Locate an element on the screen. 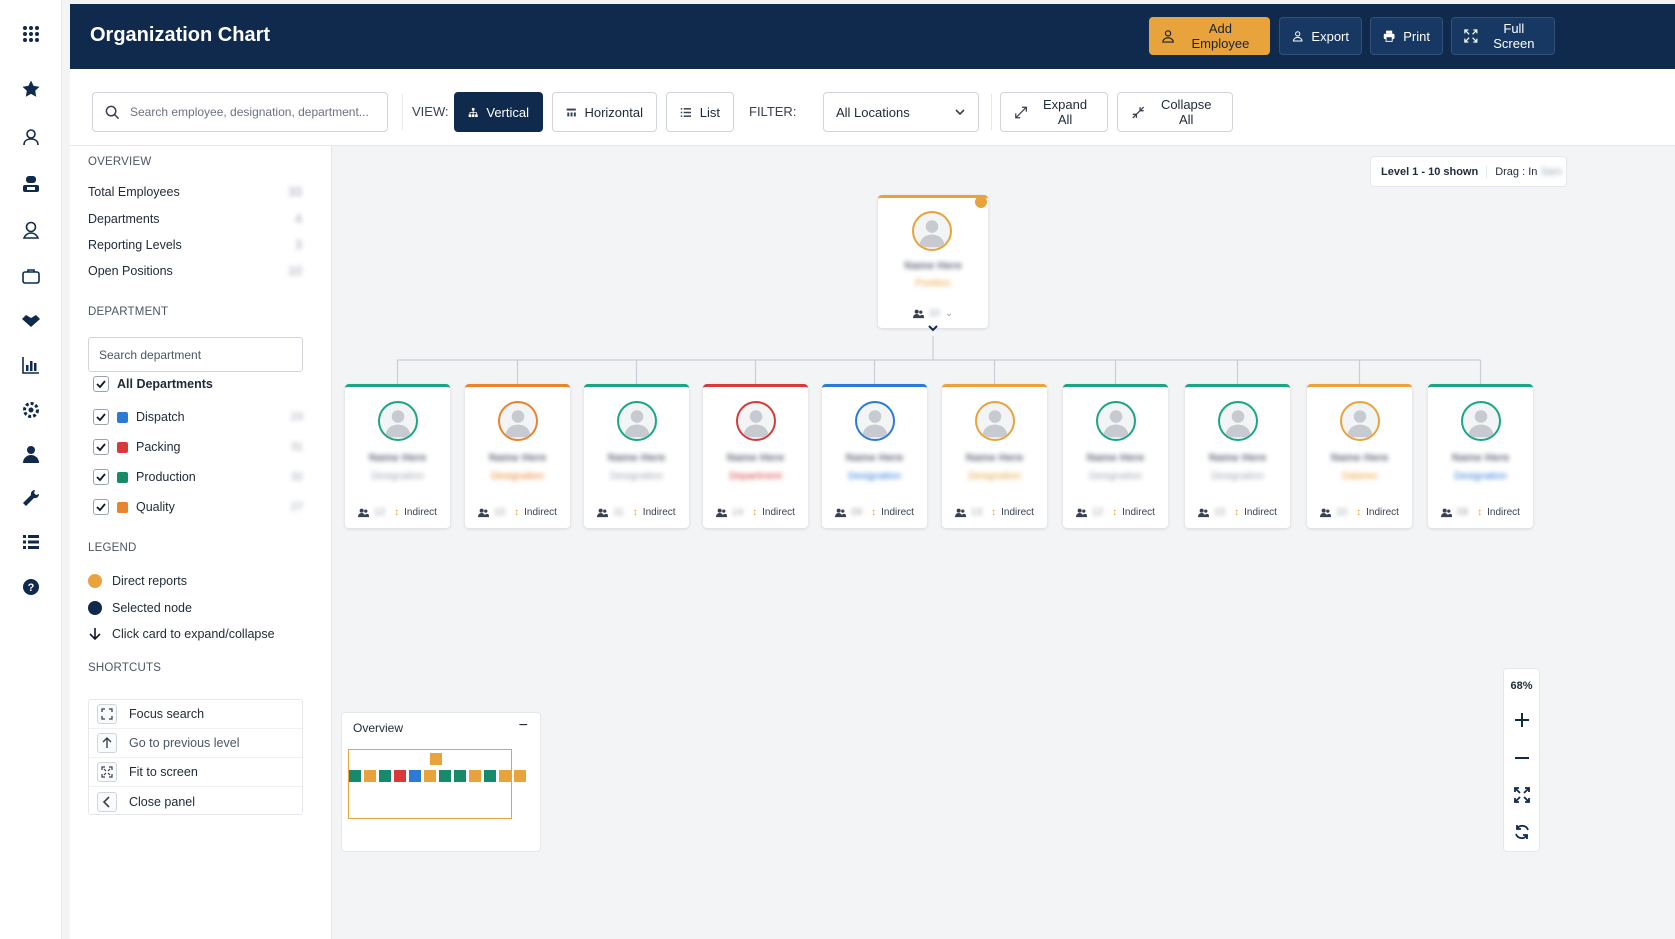  shortcut-fit-screen: Fit to screen is located at coordinates (195, 772).